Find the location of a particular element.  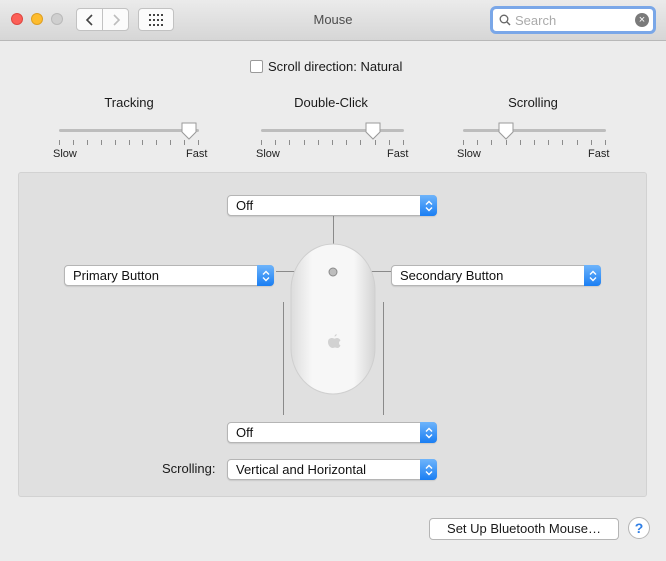

bottom-button-popup: Off is located at coordinates (332, 432).